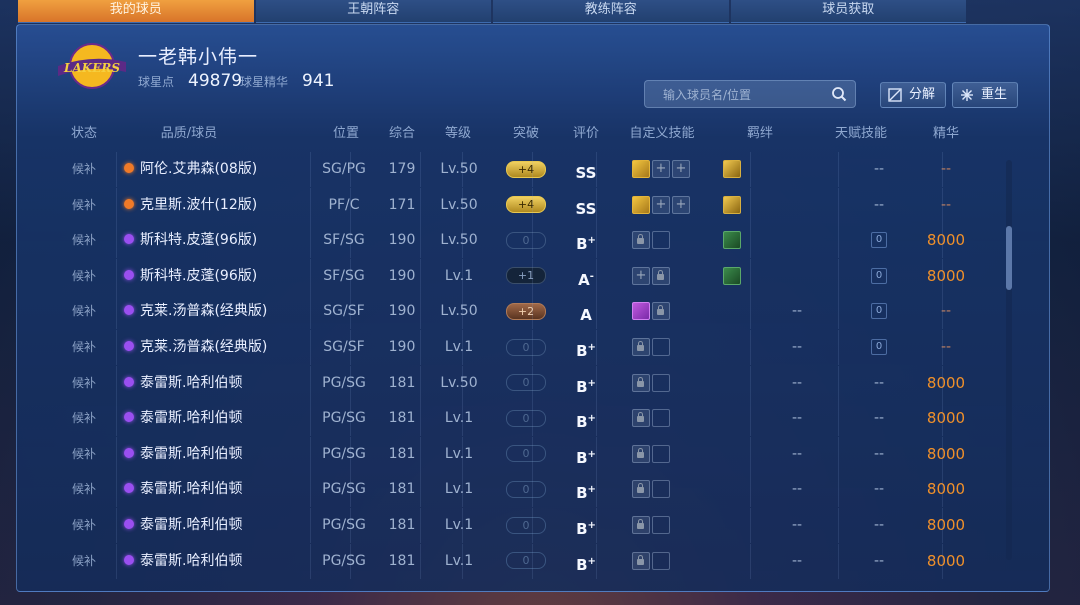 This screenshot has height=605, width=1080. What do you see at coordinates (523, 169) in the screenshot?
I see `table-row: 候补 阿伦.艾弗森(08版) SG/PG 179 Lv.50 +4 SS + + -- --` at bounding box center [523, 169].